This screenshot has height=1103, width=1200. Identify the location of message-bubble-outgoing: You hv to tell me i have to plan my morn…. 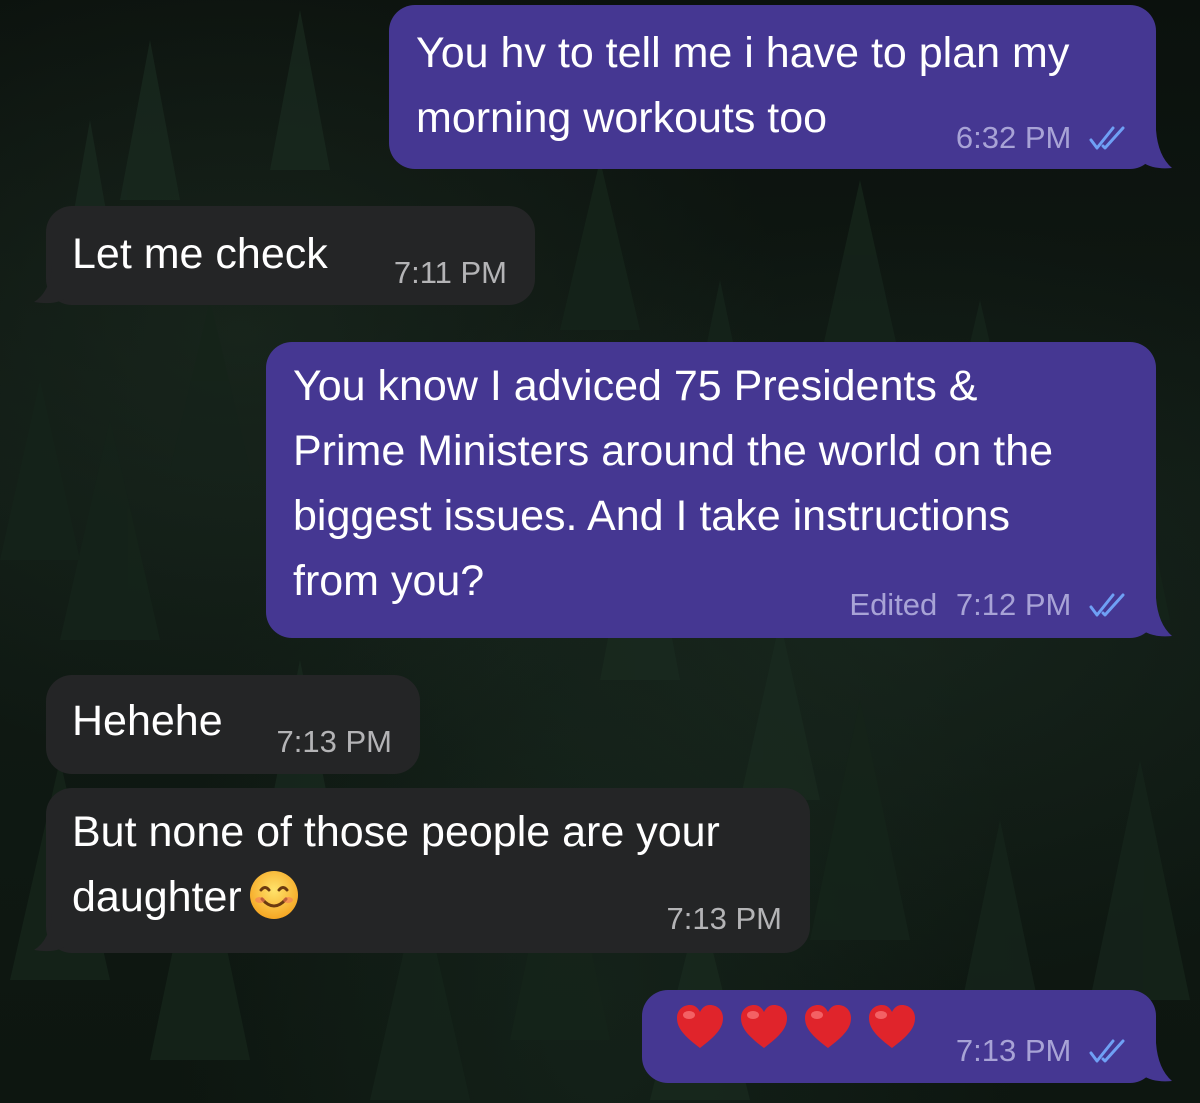
(772, 87).